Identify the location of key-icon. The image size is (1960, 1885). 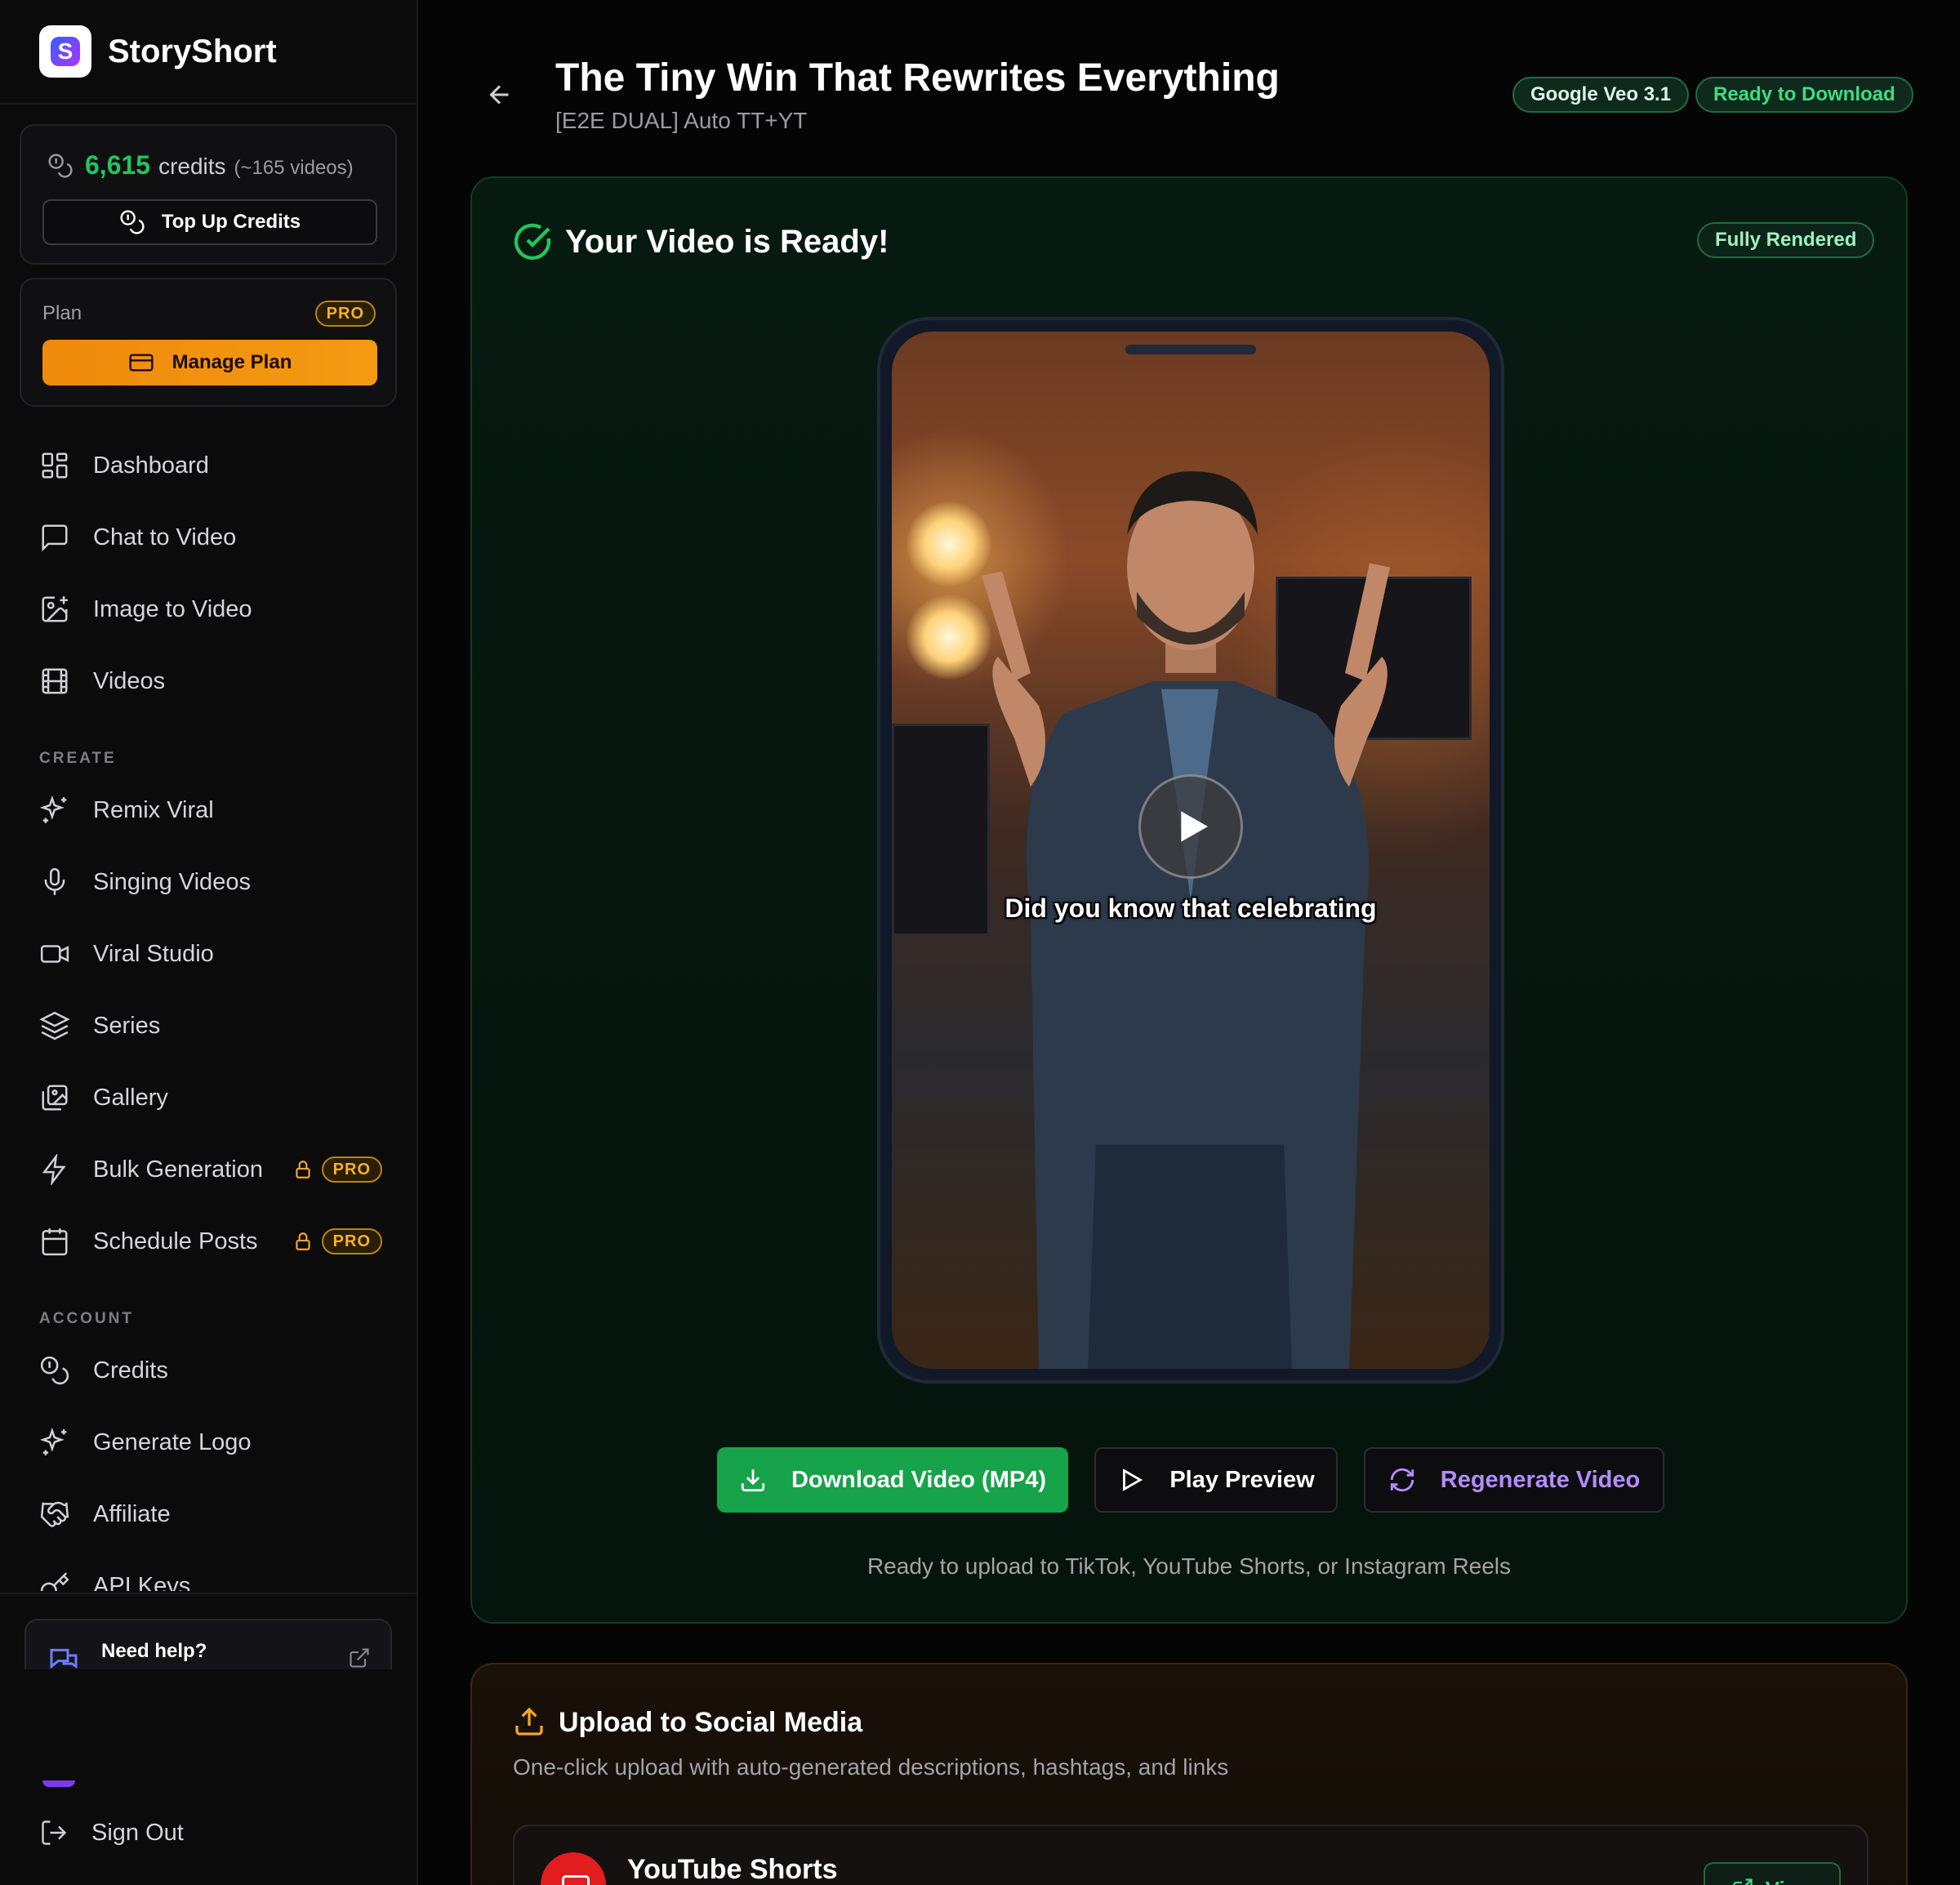
(54, 1581).